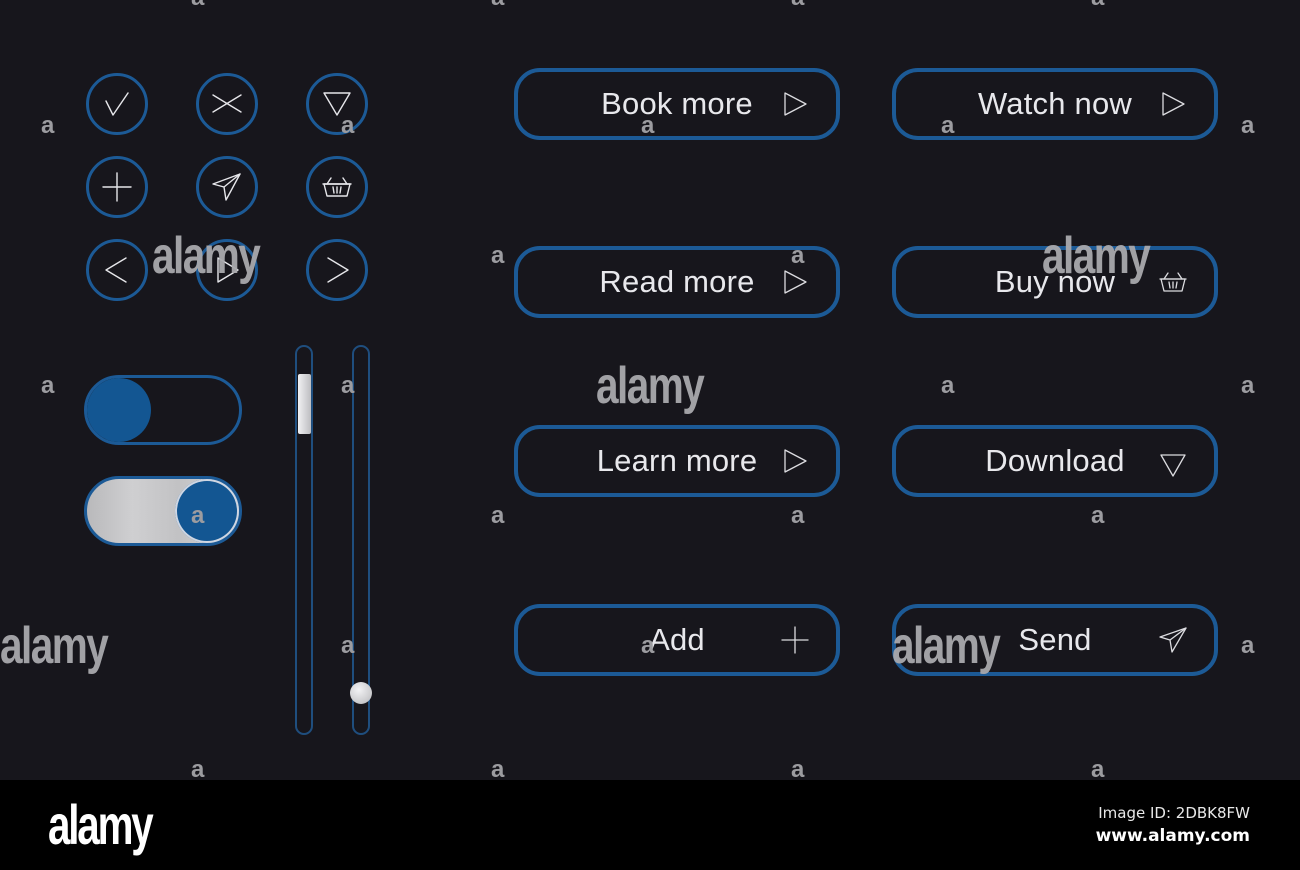 This screenshot has height=870, width=1300. What do you see at coordinates (1173, 465) in the screenshot?
I see `triangle-down-icon` at bounding box center [1173, 465].